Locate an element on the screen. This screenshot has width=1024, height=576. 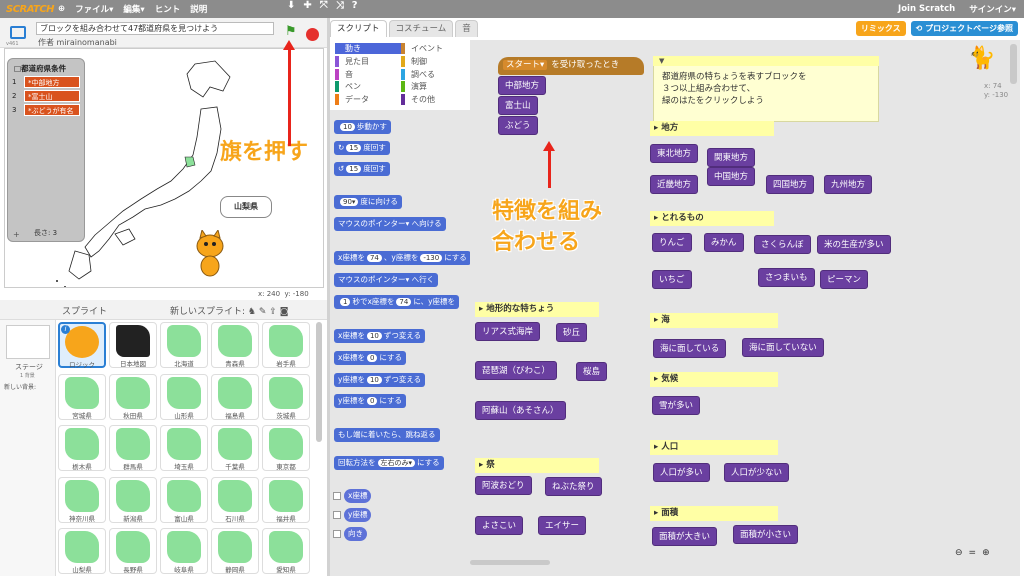
scratch-logo: SCRATCH is located at coordinates (30, 9).